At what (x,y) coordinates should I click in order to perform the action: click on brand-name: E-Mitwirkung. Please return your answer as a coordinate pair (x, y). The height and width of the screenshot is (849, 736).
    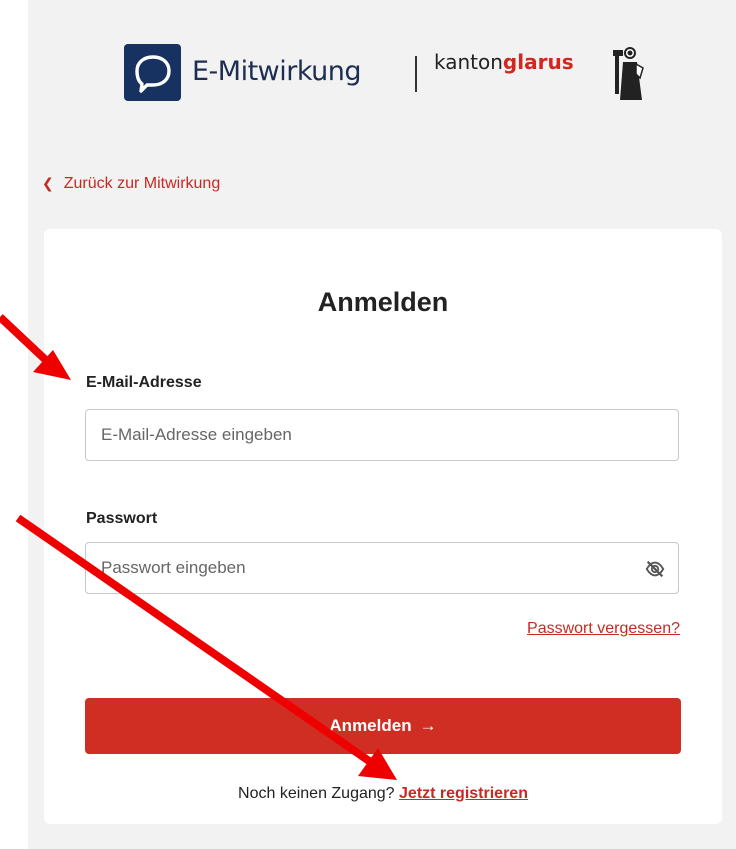
    Looking at the image, I should click on (277, 71).